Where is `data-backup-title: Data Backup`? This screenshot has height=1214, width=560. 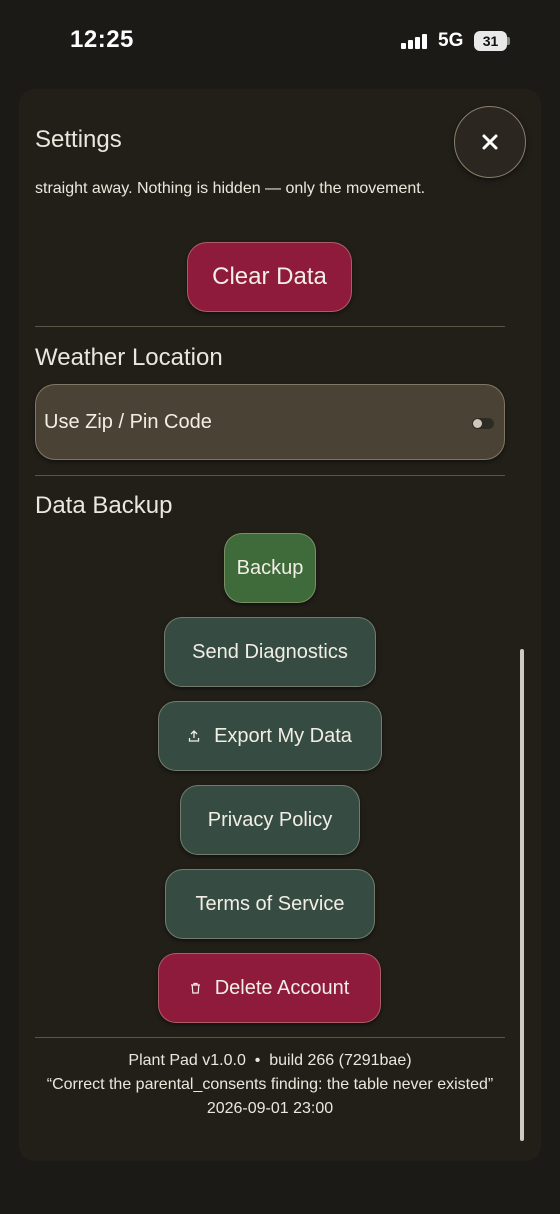 data-backup-title: Data Backup is located at coordinates (104, 505).